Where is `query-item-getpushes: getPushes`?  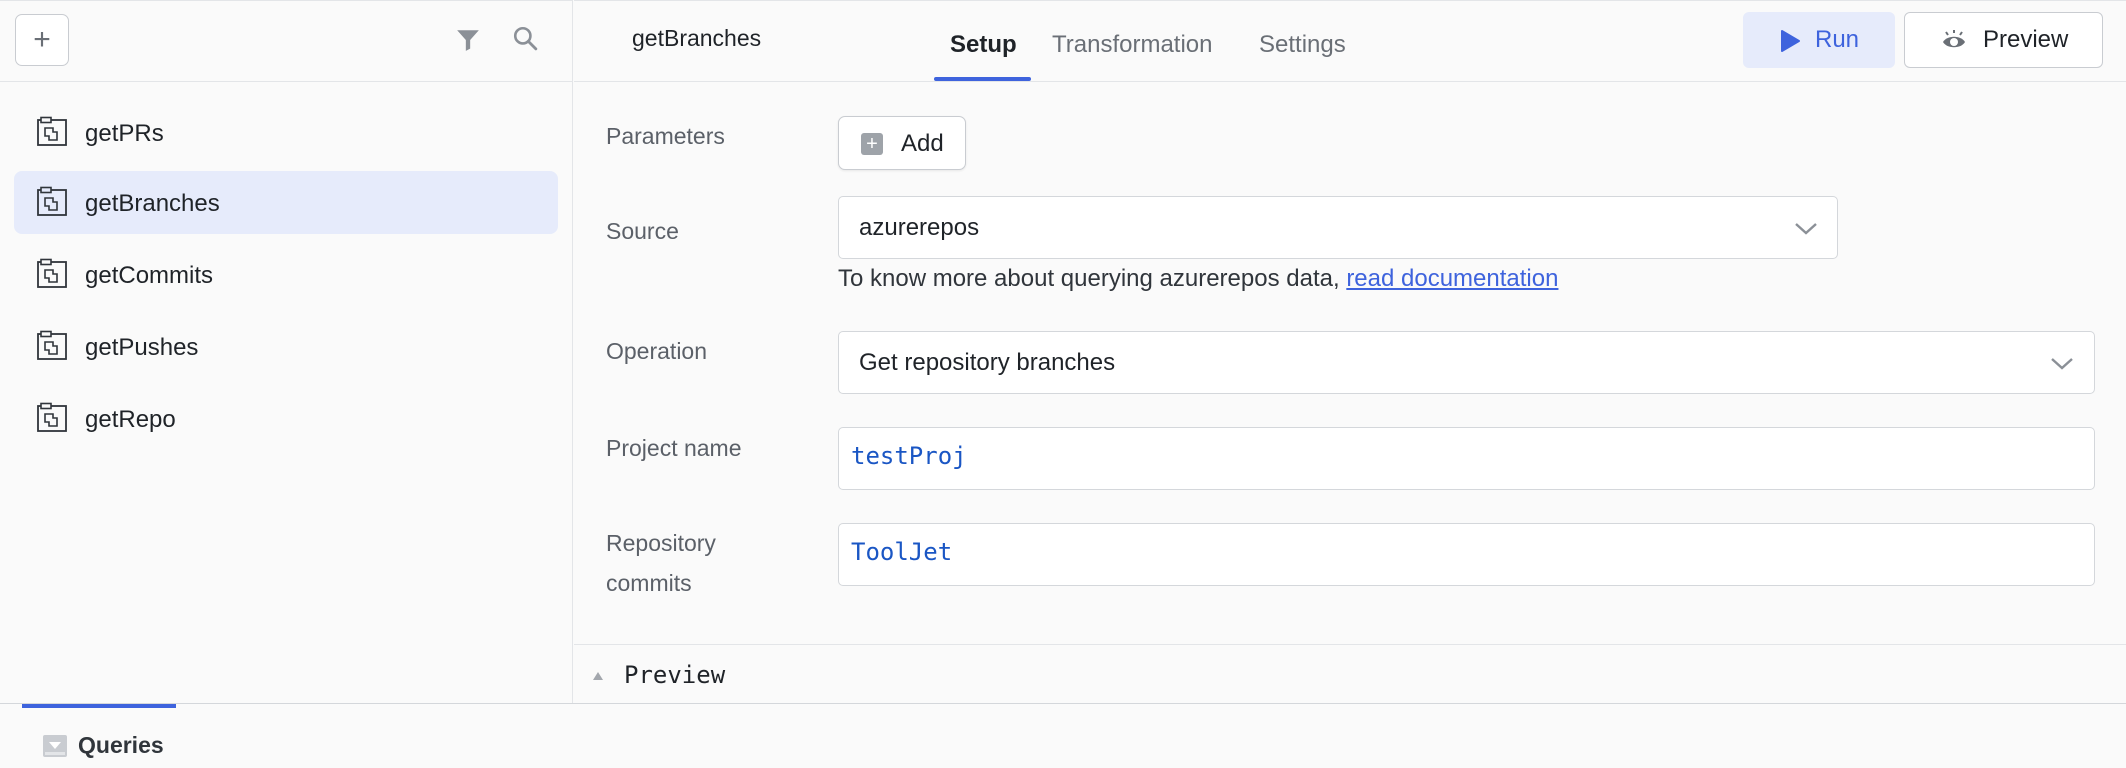 query-item-getpushes: getPushes is located at coordinates (286, 346).